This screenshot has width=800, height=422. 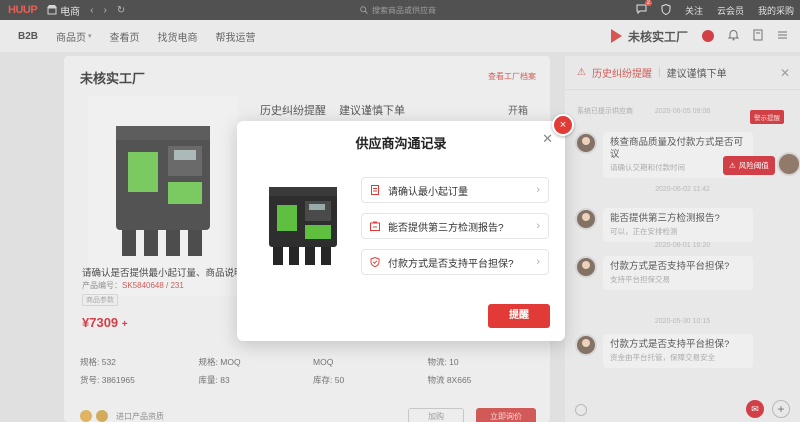 I want to click on remind-button: 提醒, so click(x=519, y=316).